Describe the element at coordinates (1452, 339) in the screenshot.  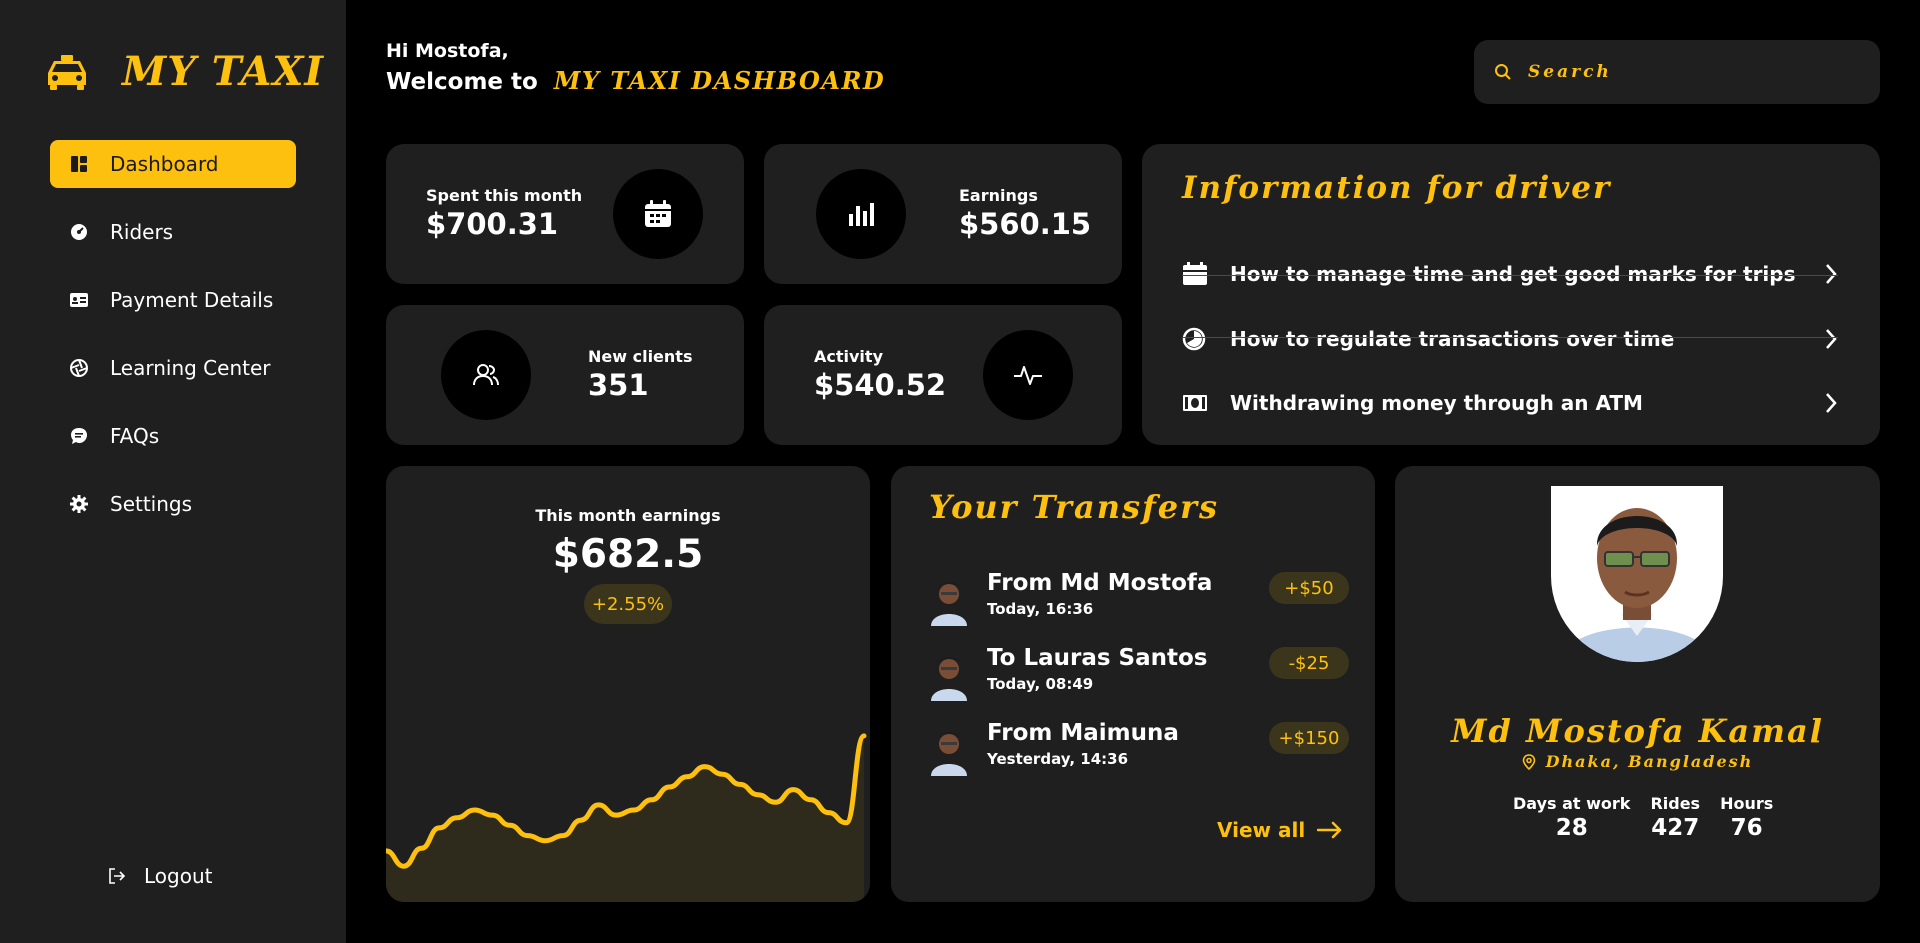
I see `info-item-text: How to regulate transactions over time` at that location.